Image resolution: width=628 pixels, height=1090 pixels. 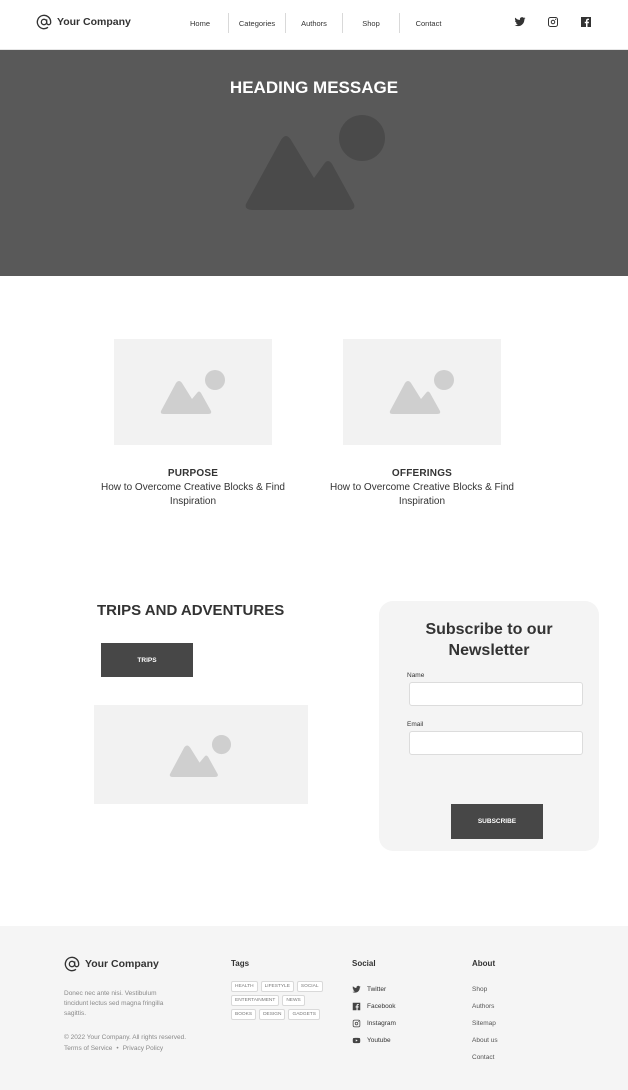 What do you see at coordinates (193, 473) in the screenshot?
I see `card-title: PURPOSE` at bounding box center [193, 473].